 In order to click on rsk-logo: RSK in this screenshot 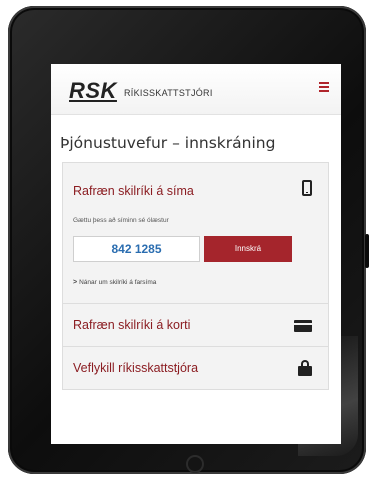, I will do `click(93, 91)`.